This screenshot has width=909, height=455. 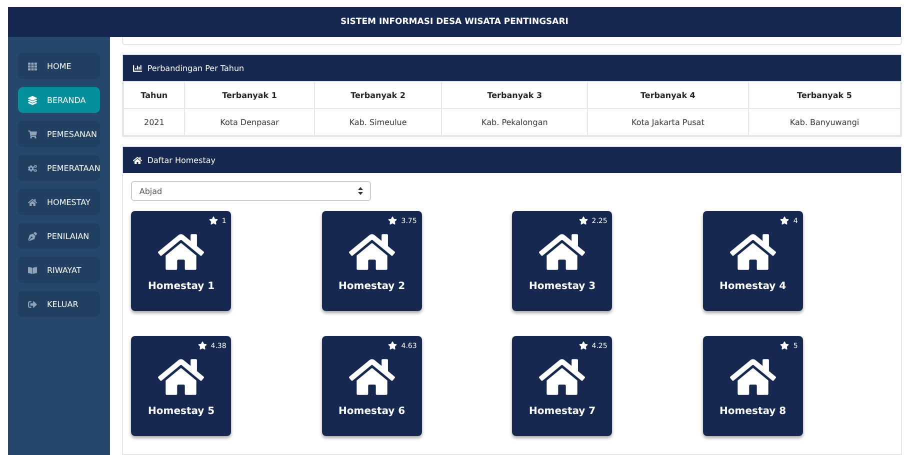 I want to click on column-header: Terbanyak 2, so click(x=378, y=95).